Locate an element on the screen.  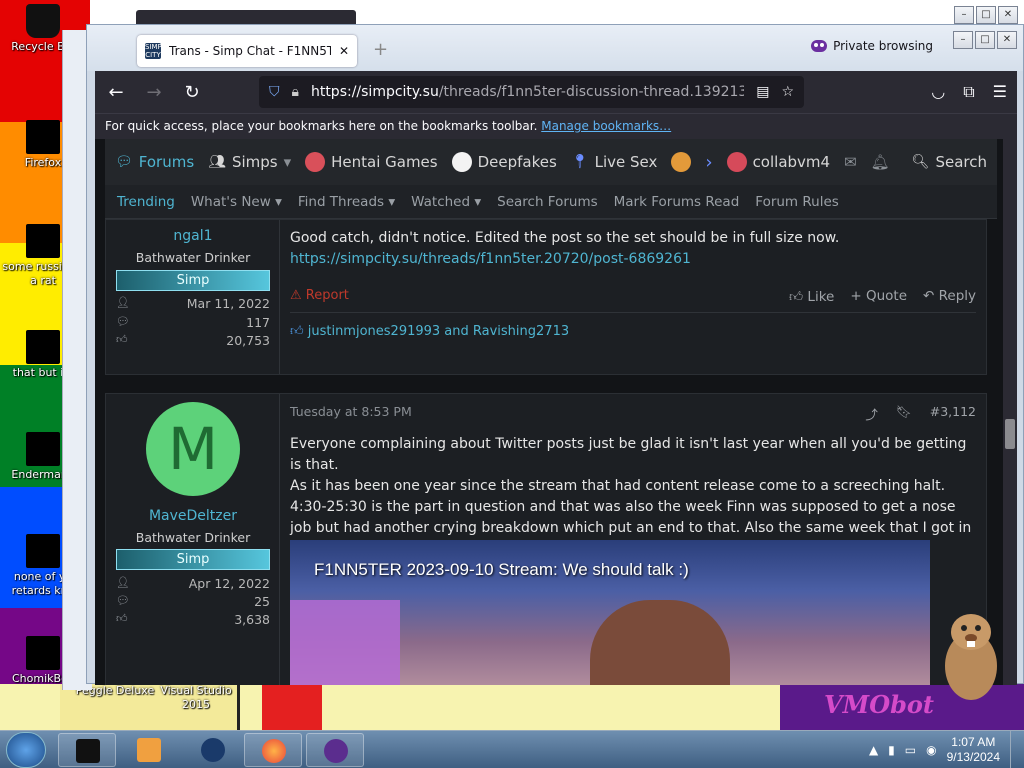
recycle-bin-icon is located at coordinates (43, 21).